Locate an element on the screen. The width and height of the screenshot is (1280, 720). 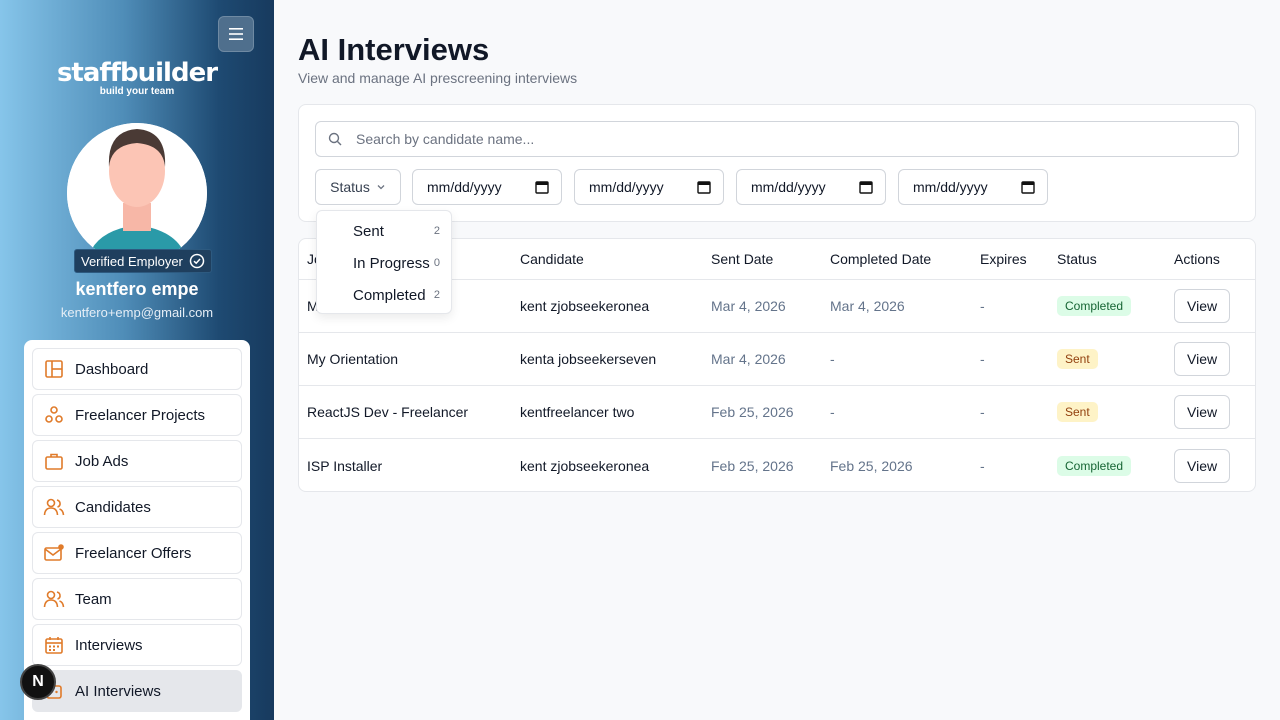
sidebar-item-team: Team is located at coordinates (137, 599).